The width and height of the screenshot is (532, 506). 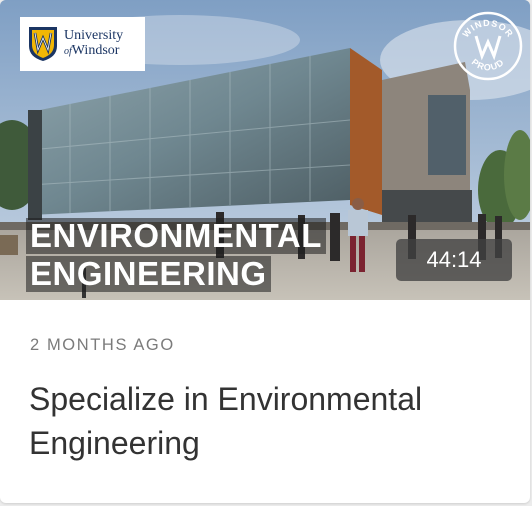 I want to click on duration-badge: 44:14, so click(x=454, y=260).